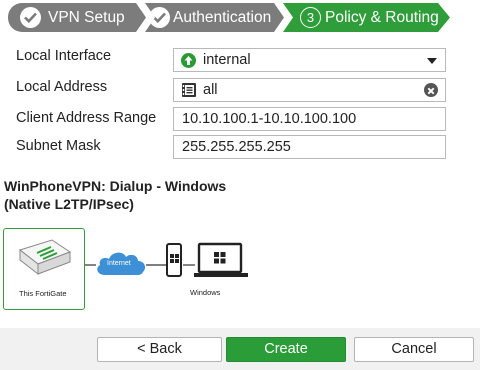 This screenshot has width=480, height=370. What do you see at coordinates (119, 263) in the screenshot?
I see `cloud-label: Internet` at bounding box center [119, 263].